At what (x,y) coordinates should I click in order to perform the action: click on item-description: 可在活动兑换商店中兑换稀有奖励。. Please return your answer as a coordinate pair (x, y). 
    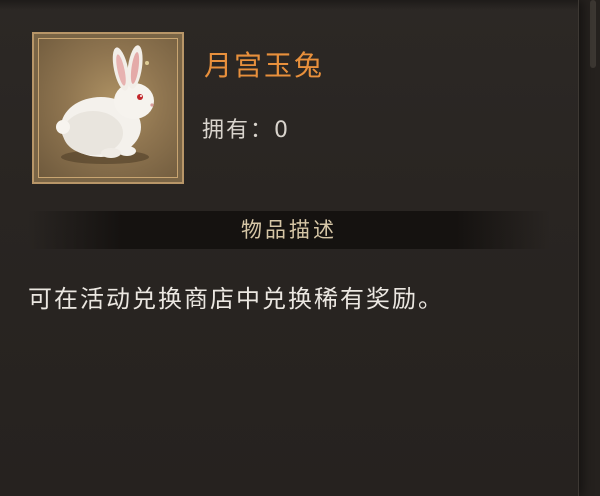
    Looking at the image, I should click on (236, 299).